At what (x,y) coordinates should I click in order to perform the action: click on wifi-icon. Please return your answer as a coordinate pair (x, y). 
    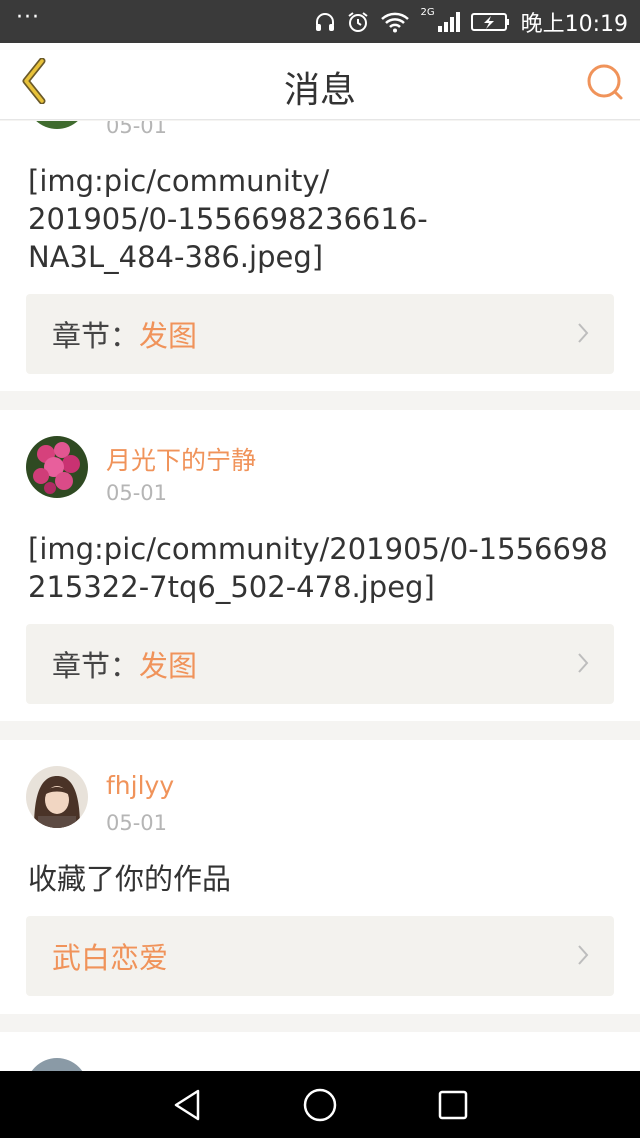
    Looking at the image, I should click on (395, 22).